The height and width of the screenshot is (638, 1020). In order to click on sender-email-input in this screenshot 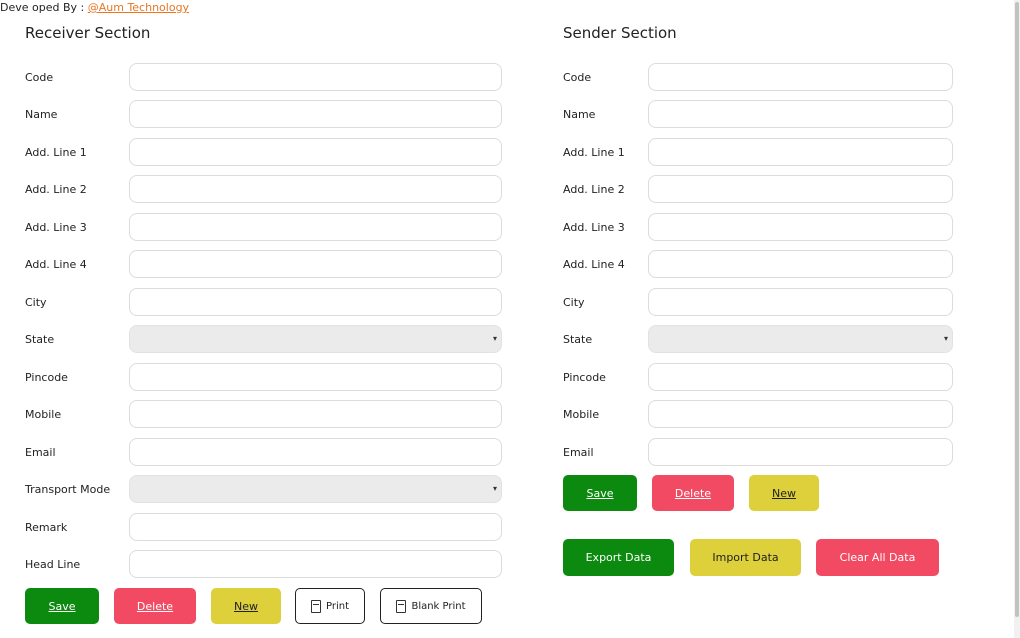, I will do `click(800, 452)`.